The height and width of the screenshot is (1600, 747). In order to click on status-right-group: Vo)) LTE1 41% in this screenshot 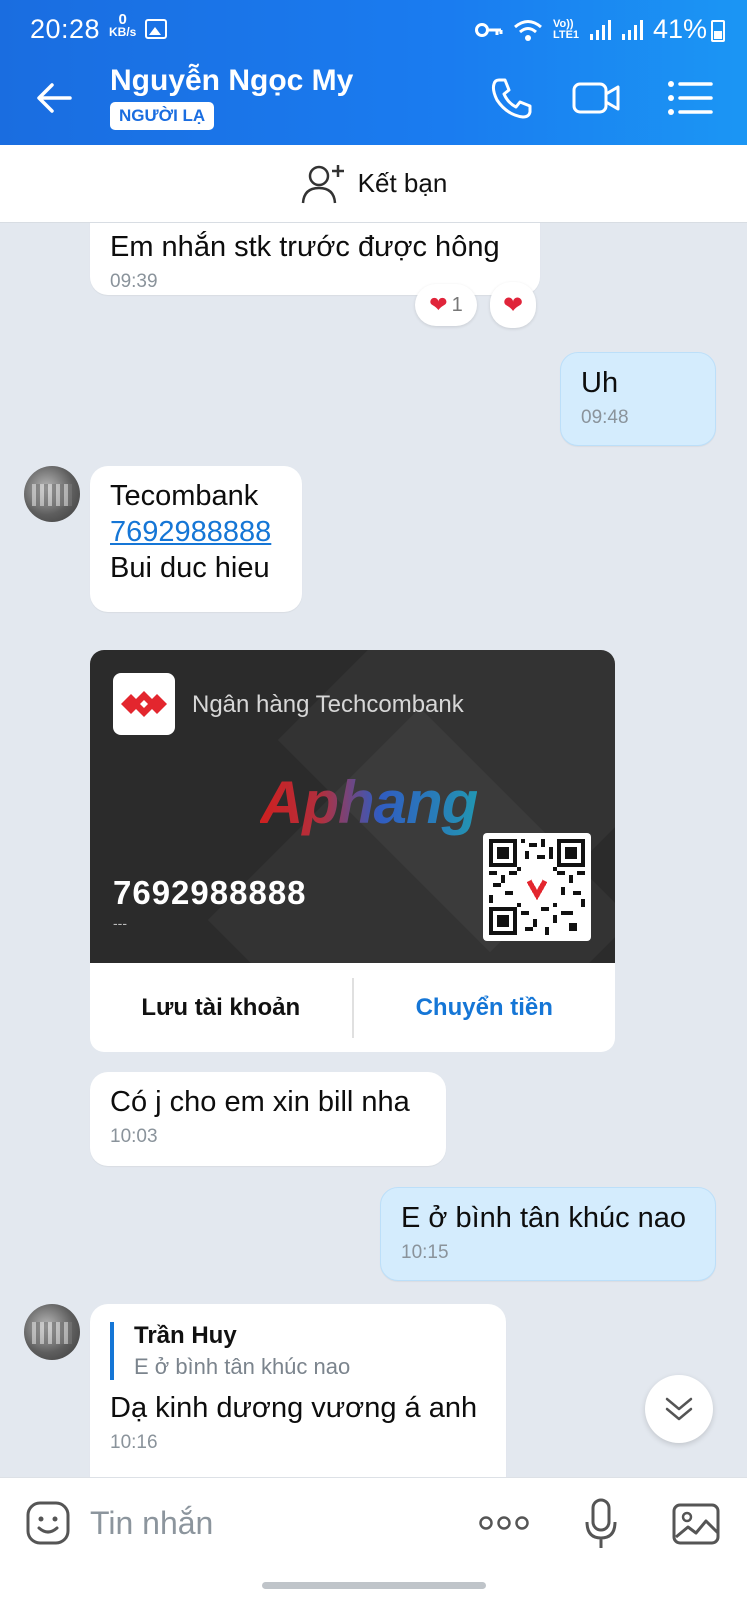, I will do `click(590, 29)`.